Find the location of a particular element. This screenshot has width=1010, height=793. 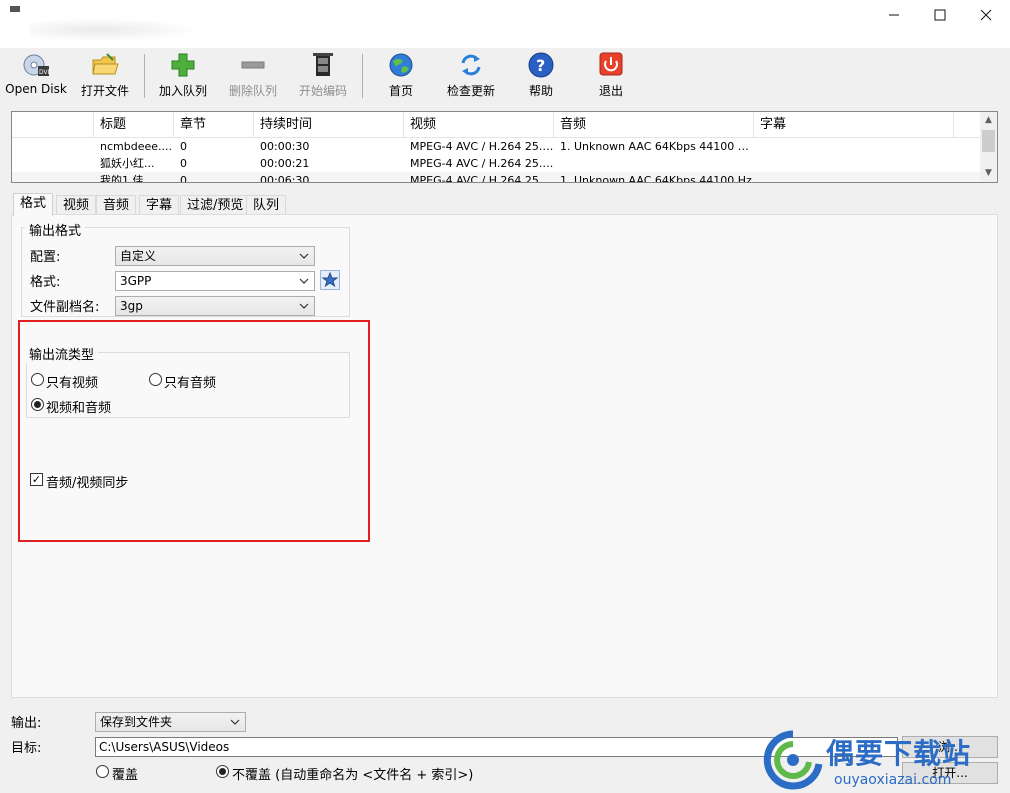

tab-format: 格式 is located at coordinates (33, 204).